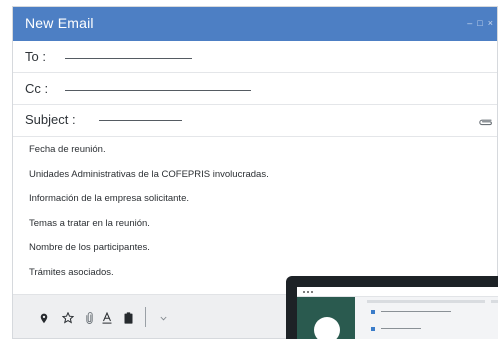 This screenshot has height=339, width=498. Describe the element at coordinates (469, 23) in the screenshot. I see `minimize-button: –` at that location.